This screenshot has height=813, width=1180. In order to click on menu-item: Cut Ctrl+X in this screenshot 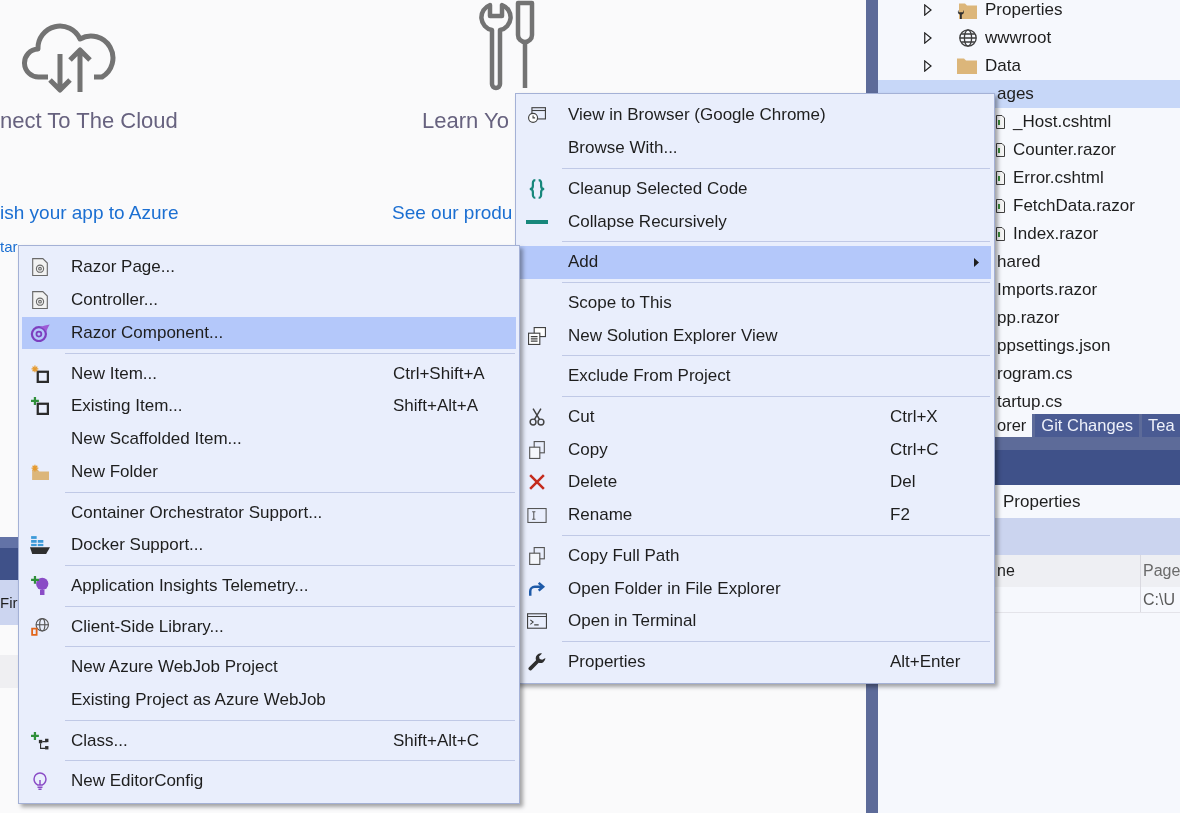, I will do `click(755, 417)`.